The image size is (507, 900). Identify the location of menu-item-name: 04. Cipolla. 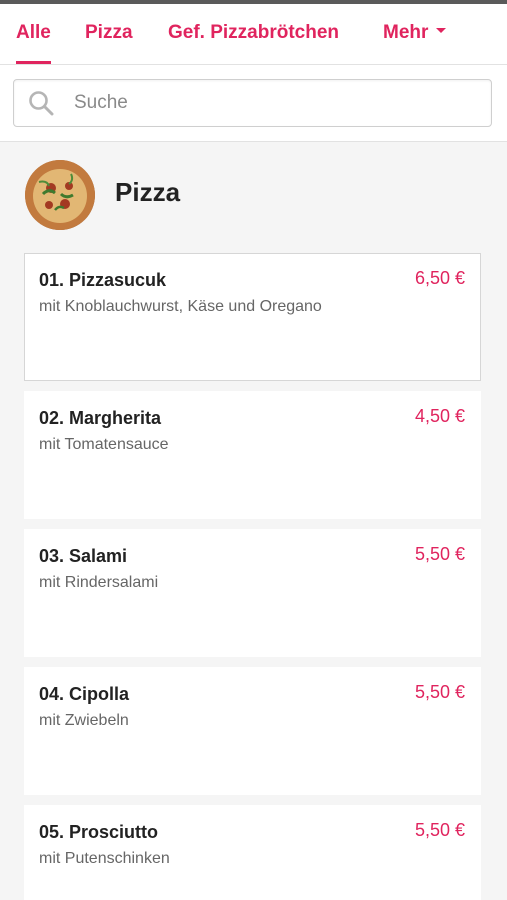
(84, 694).